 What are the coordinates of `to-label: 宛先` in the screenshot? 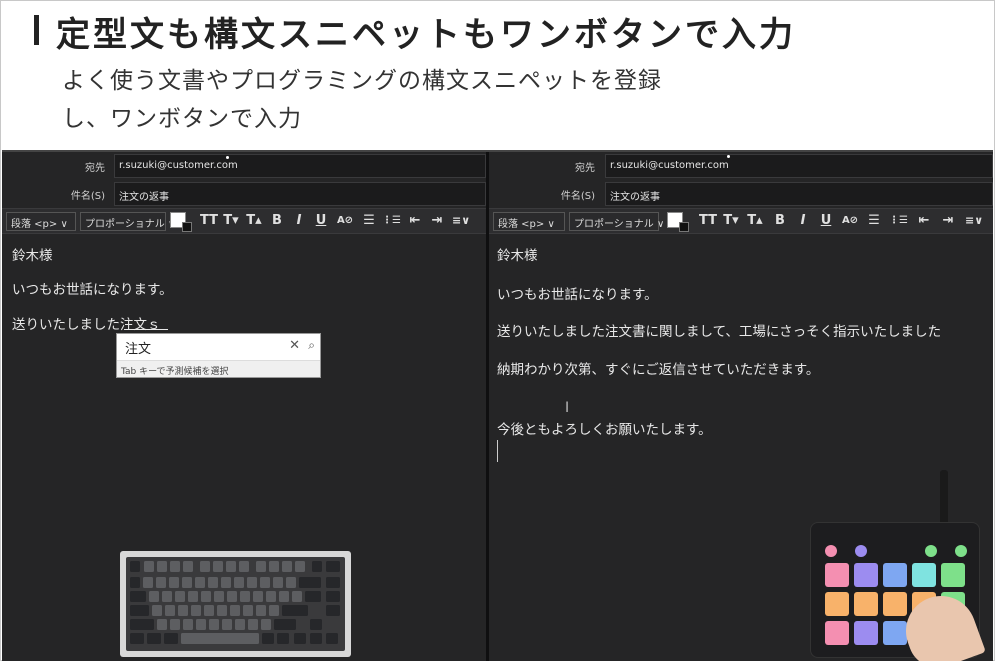 It's located at (95, 168).